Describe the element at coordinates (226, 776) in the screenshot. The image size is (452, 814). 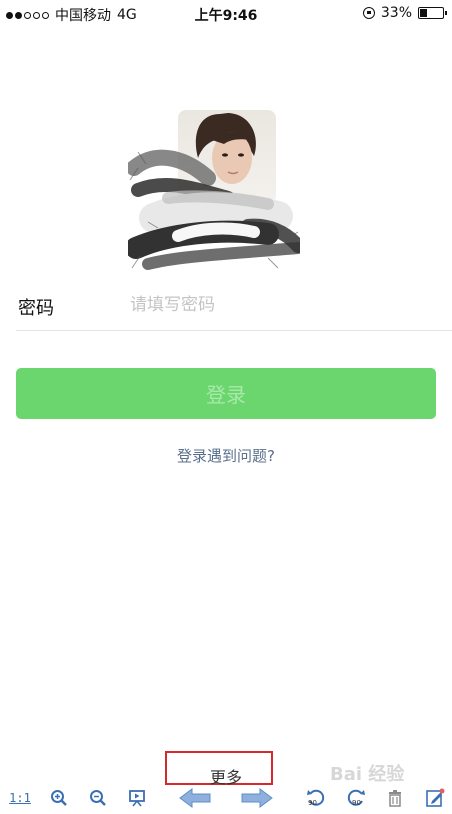
I see `more-link: 更多` at that location.